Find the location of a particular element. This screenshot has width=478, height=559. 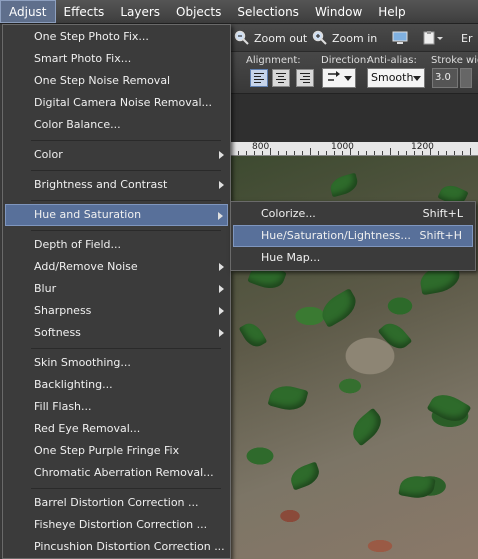

menu-item-color: Color is located at coordinates (116, 155).